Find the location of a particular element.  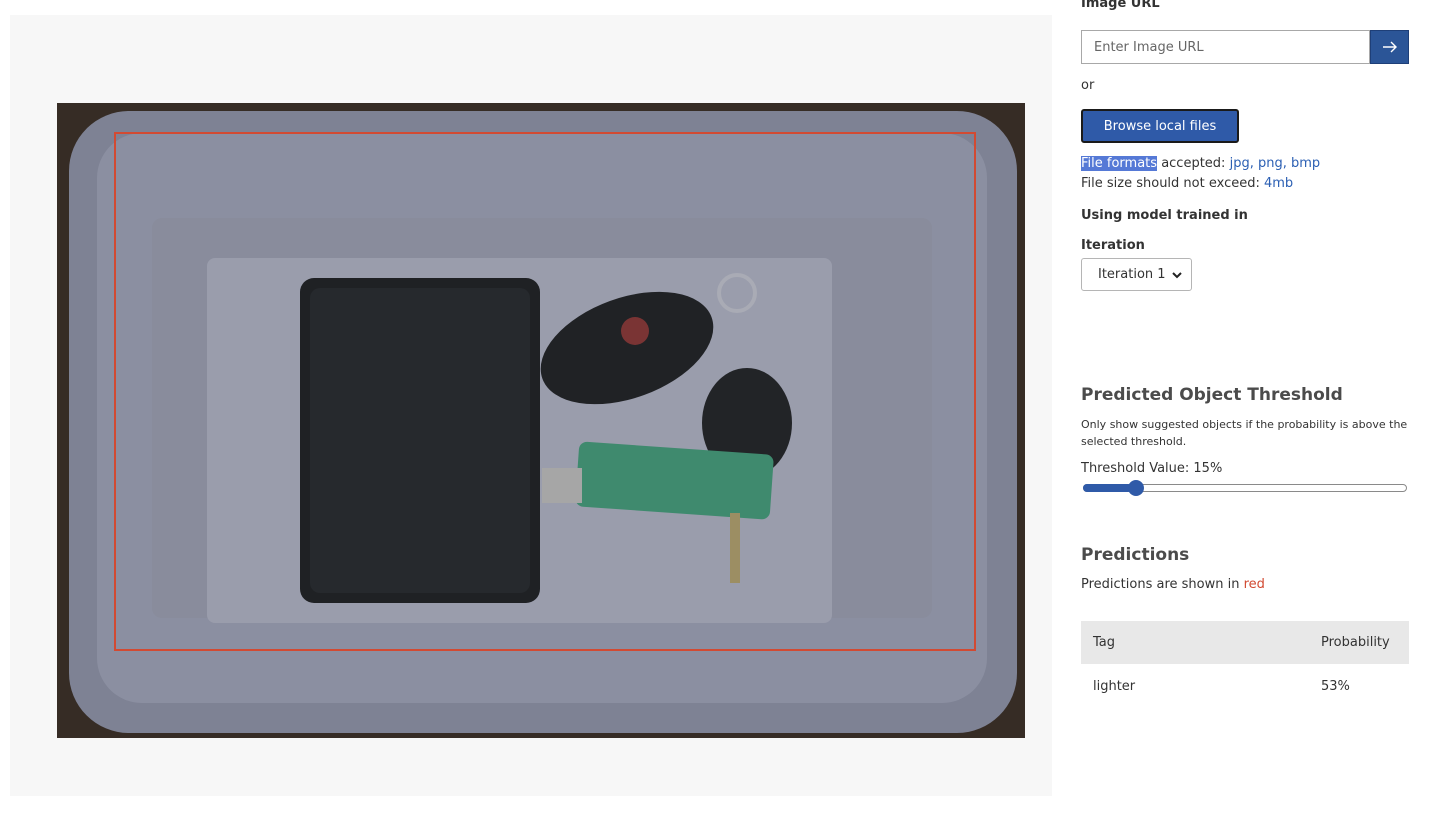

threshold-value-text: Threshold Value: 15% is located at coordinates (1152, 468).